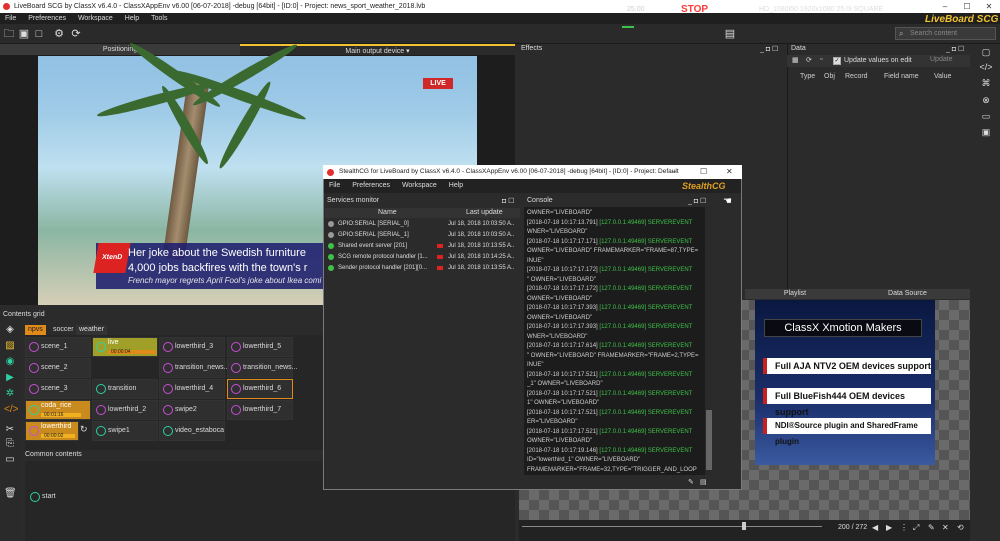 This screenshot has width=1000, height=541. I want to click on tab-data-source: Data Source, so click(907, 294).